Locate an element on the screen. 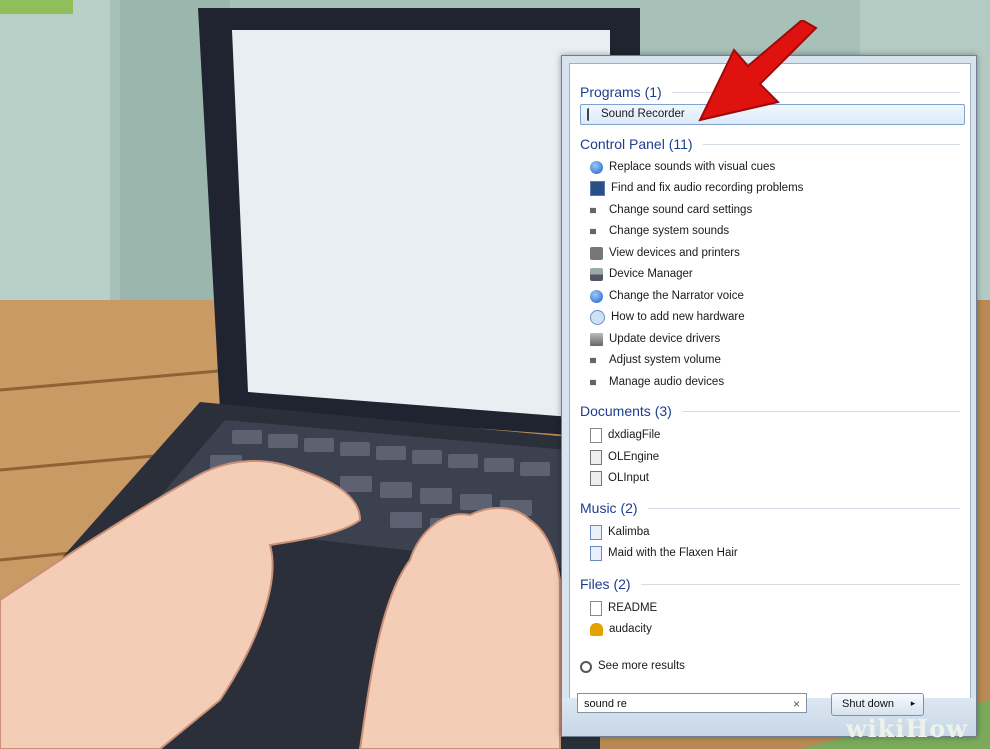 This screenshot has height=749, width=990. result-item-sound-card-settings: Change sound card settings is located at coordinates (671, 210).